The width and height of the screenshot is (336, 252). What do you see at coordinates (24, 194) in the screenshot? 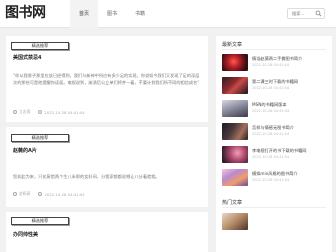
I see `post-author: 金杨雨` at bounding box center [24, 194].